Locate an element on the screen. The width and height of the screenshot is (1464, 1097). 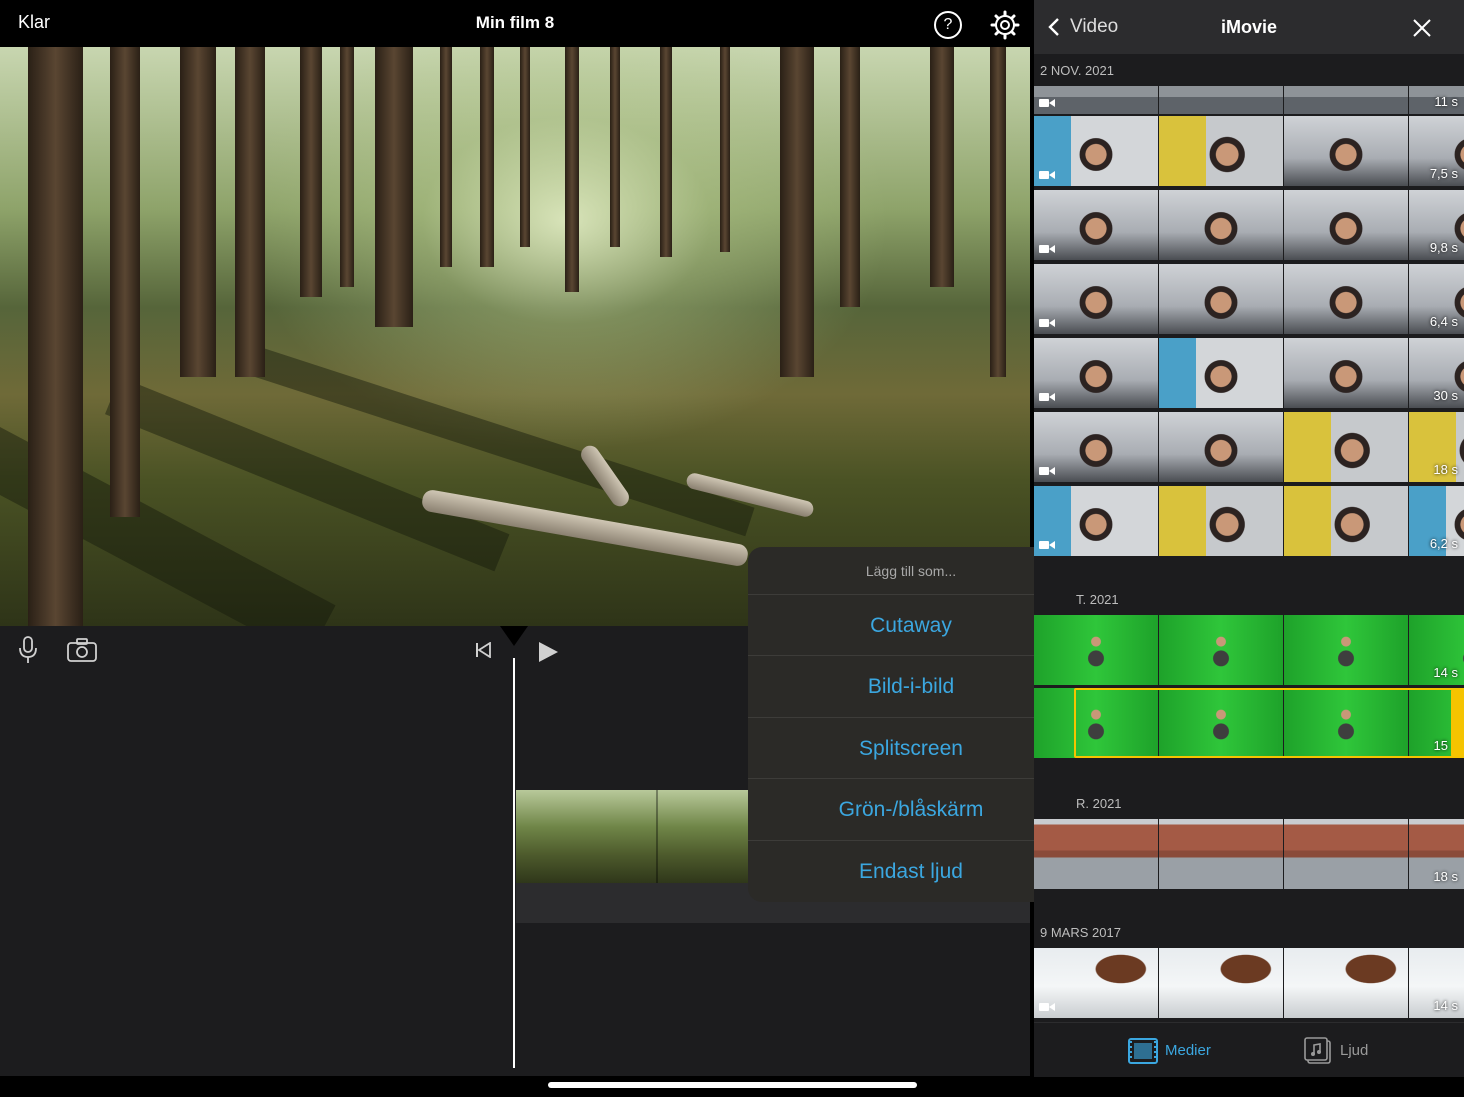
clip-duration: 6,2 s is located at coordinates (1443, 543).